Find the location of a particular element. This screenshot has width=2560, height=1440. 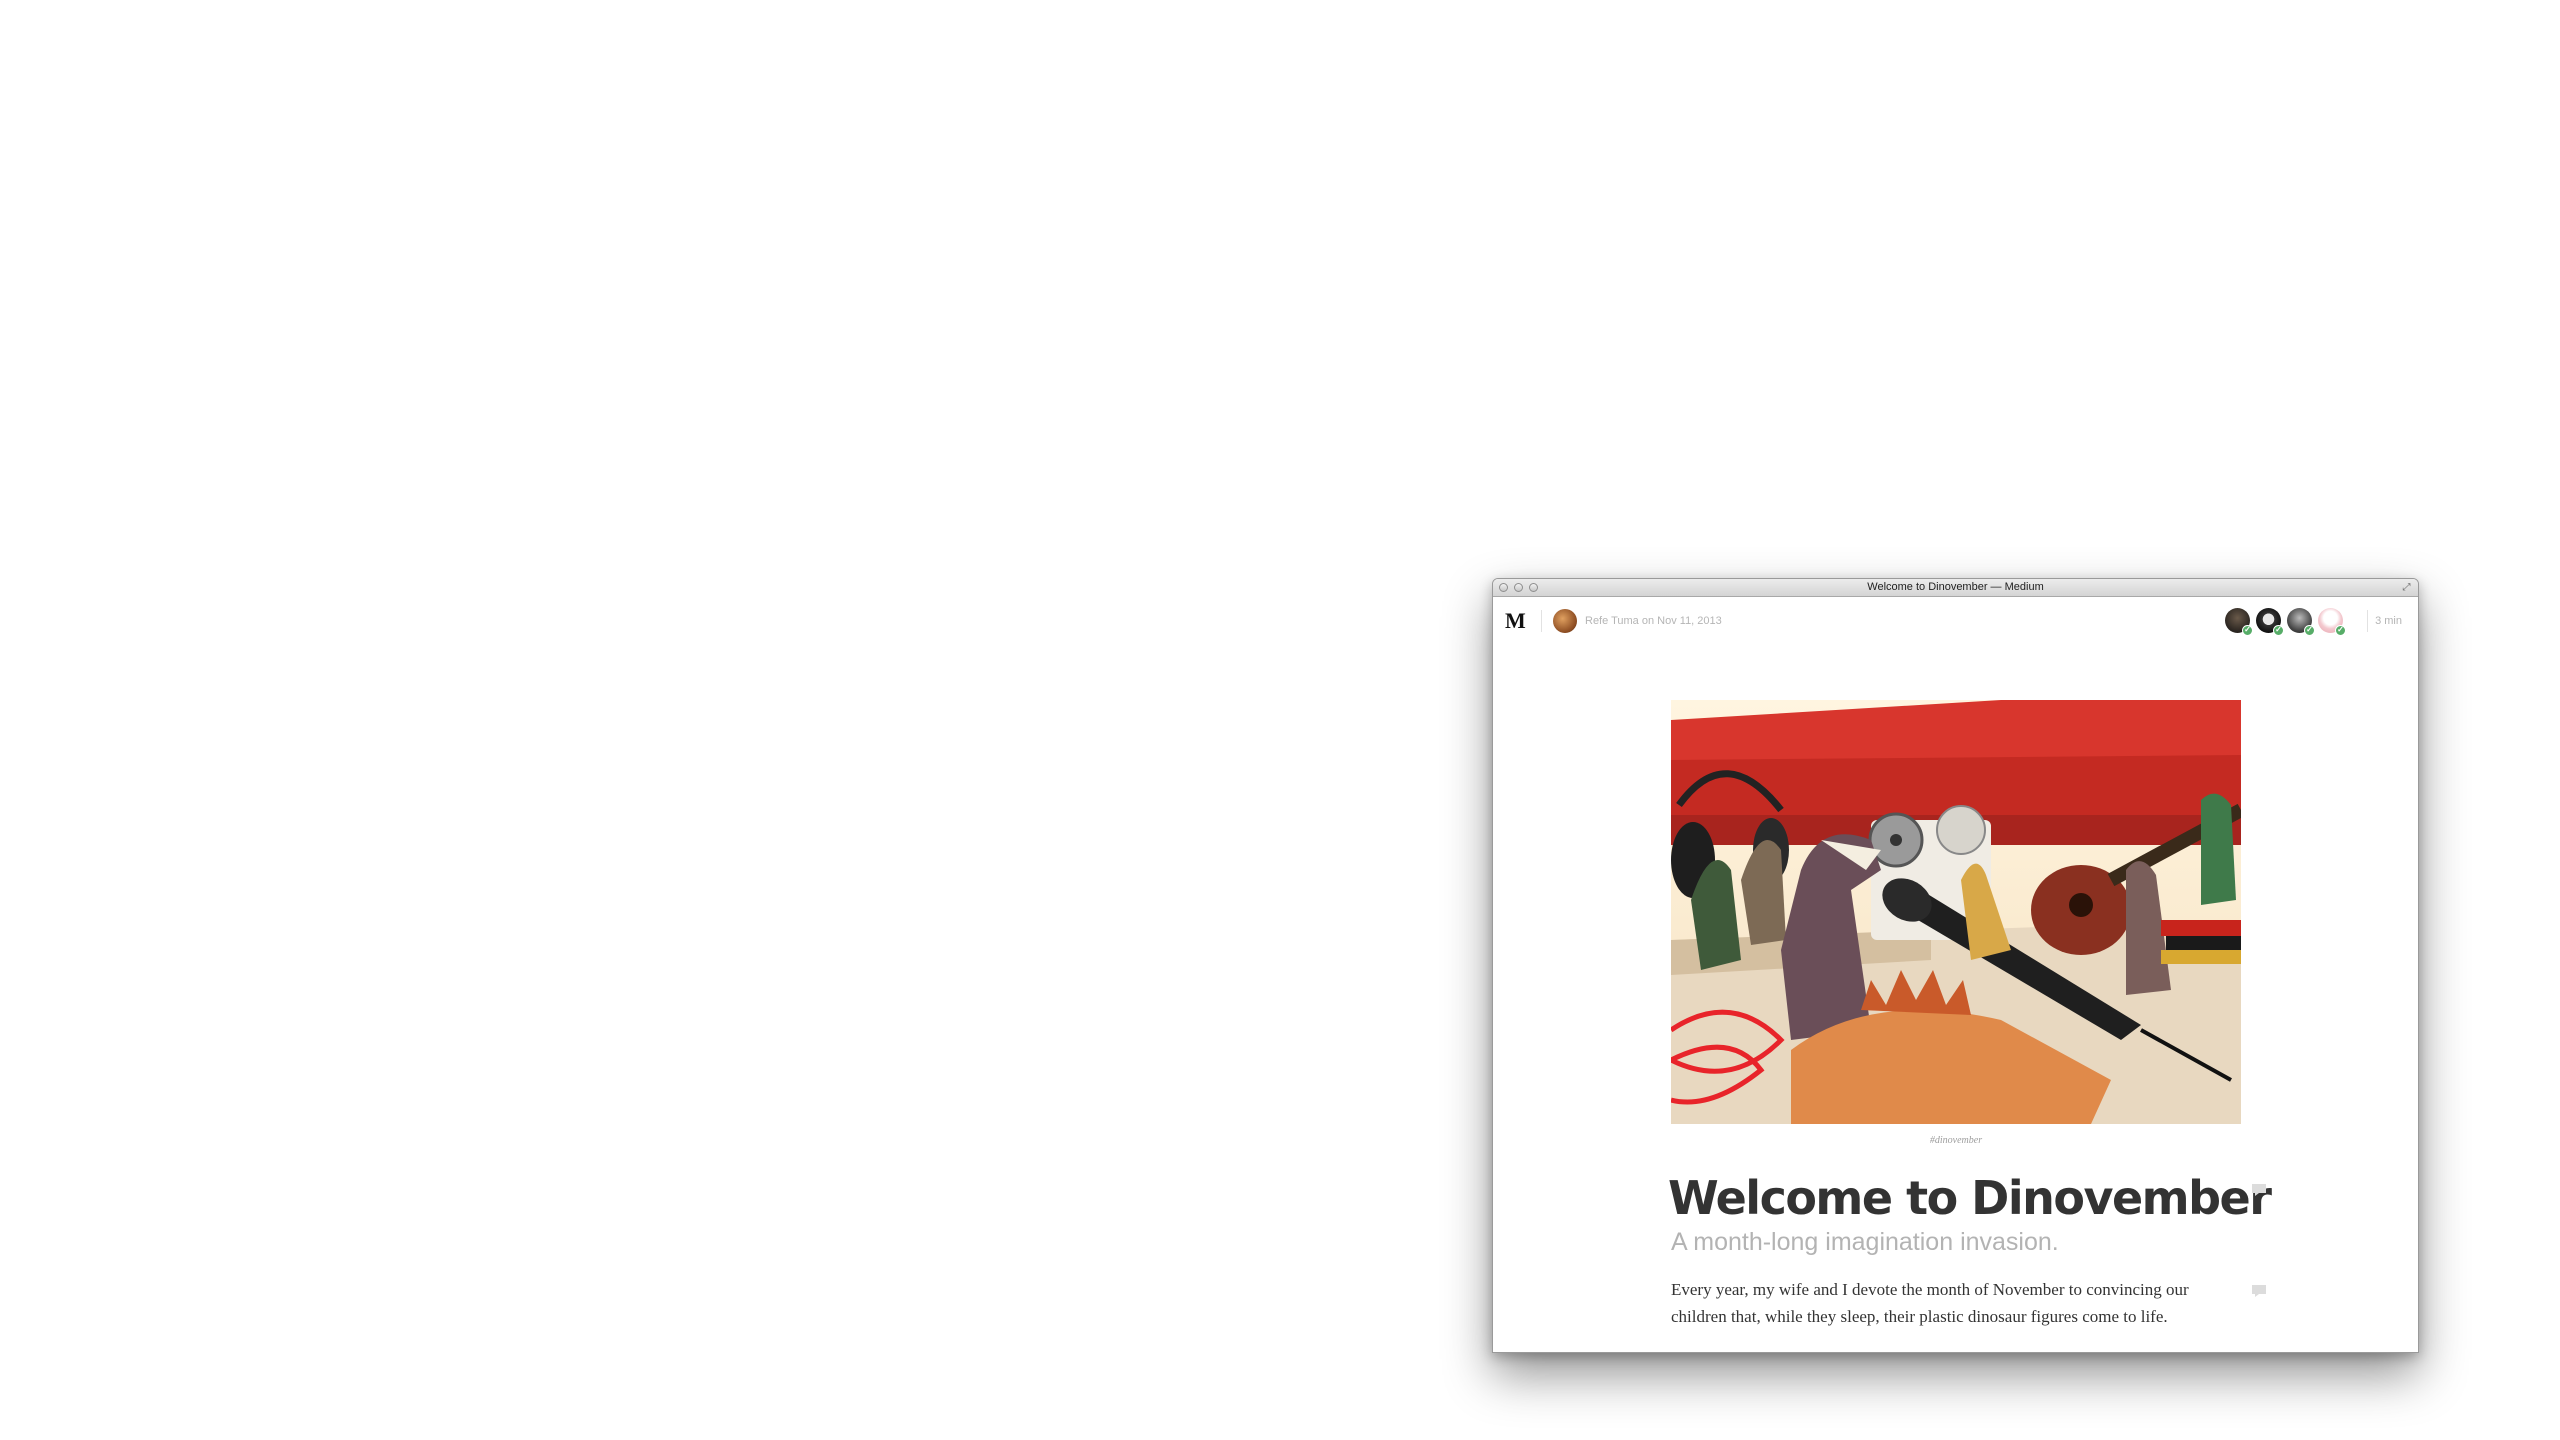

window-title: Welcome to Dinovember — Medium is located at coordinates (1955, 587).